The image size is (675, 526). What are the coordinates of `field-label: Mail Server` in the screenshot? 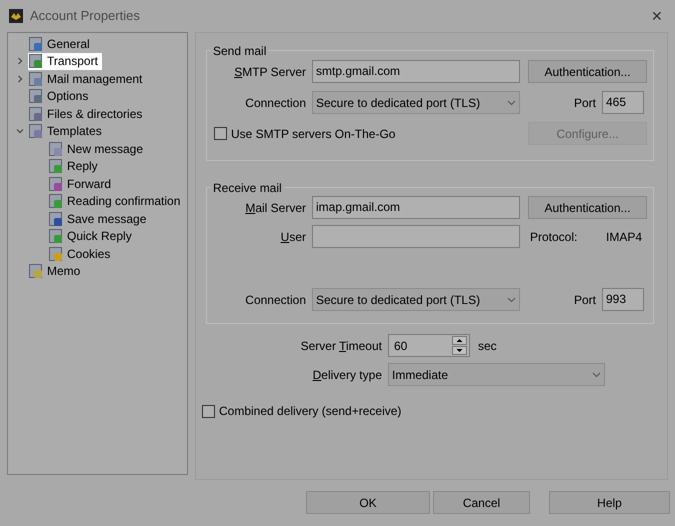 It's located at (275, 208).